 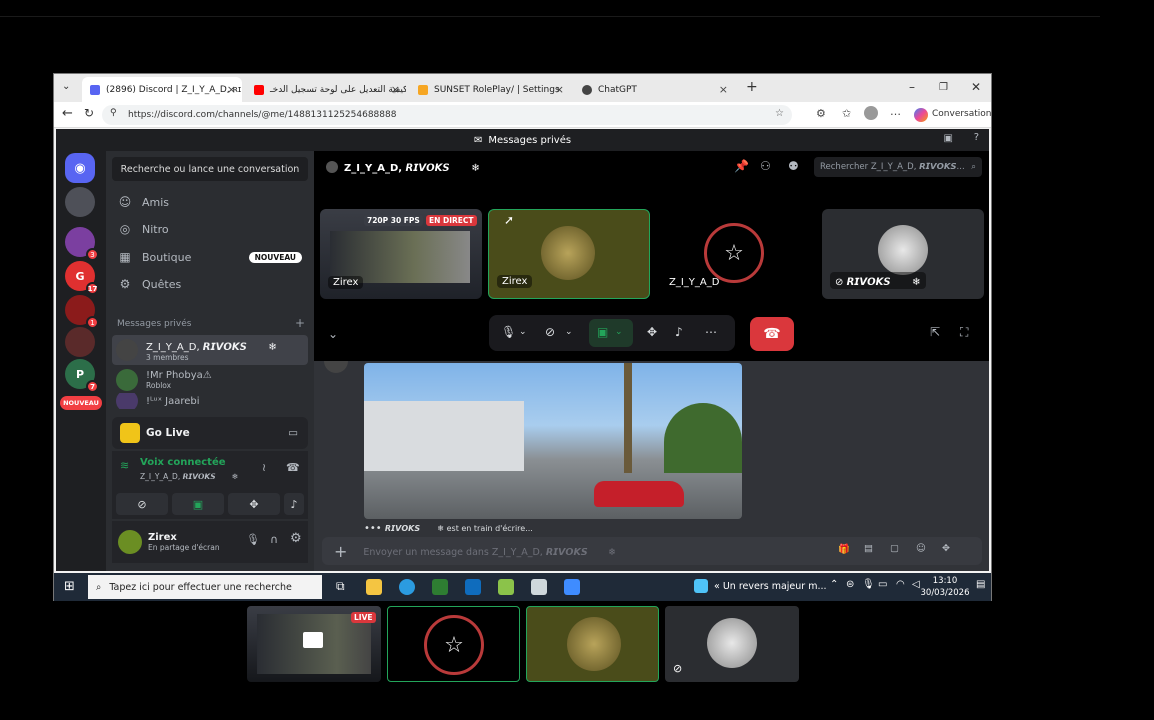 I want to click on stream-tile: 720P 30 FPS EN DIRECT Zirex, so click(x=401, y=254).